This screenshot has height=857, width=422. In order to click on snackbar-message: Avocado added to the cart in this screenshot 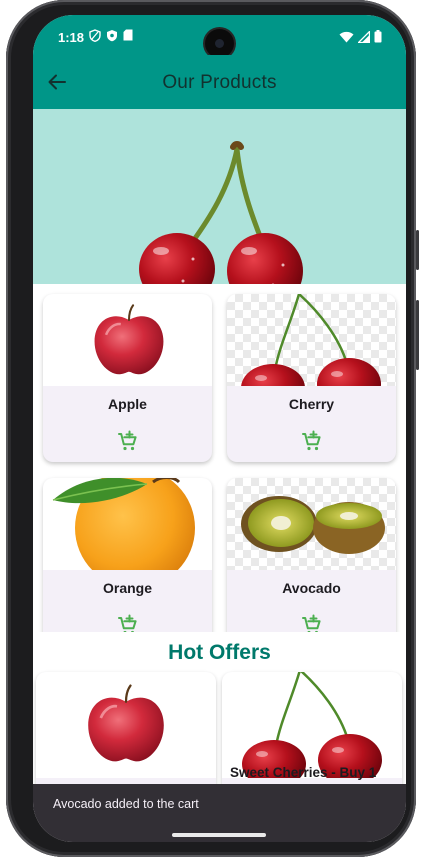, I will do `click(126, 804)`.